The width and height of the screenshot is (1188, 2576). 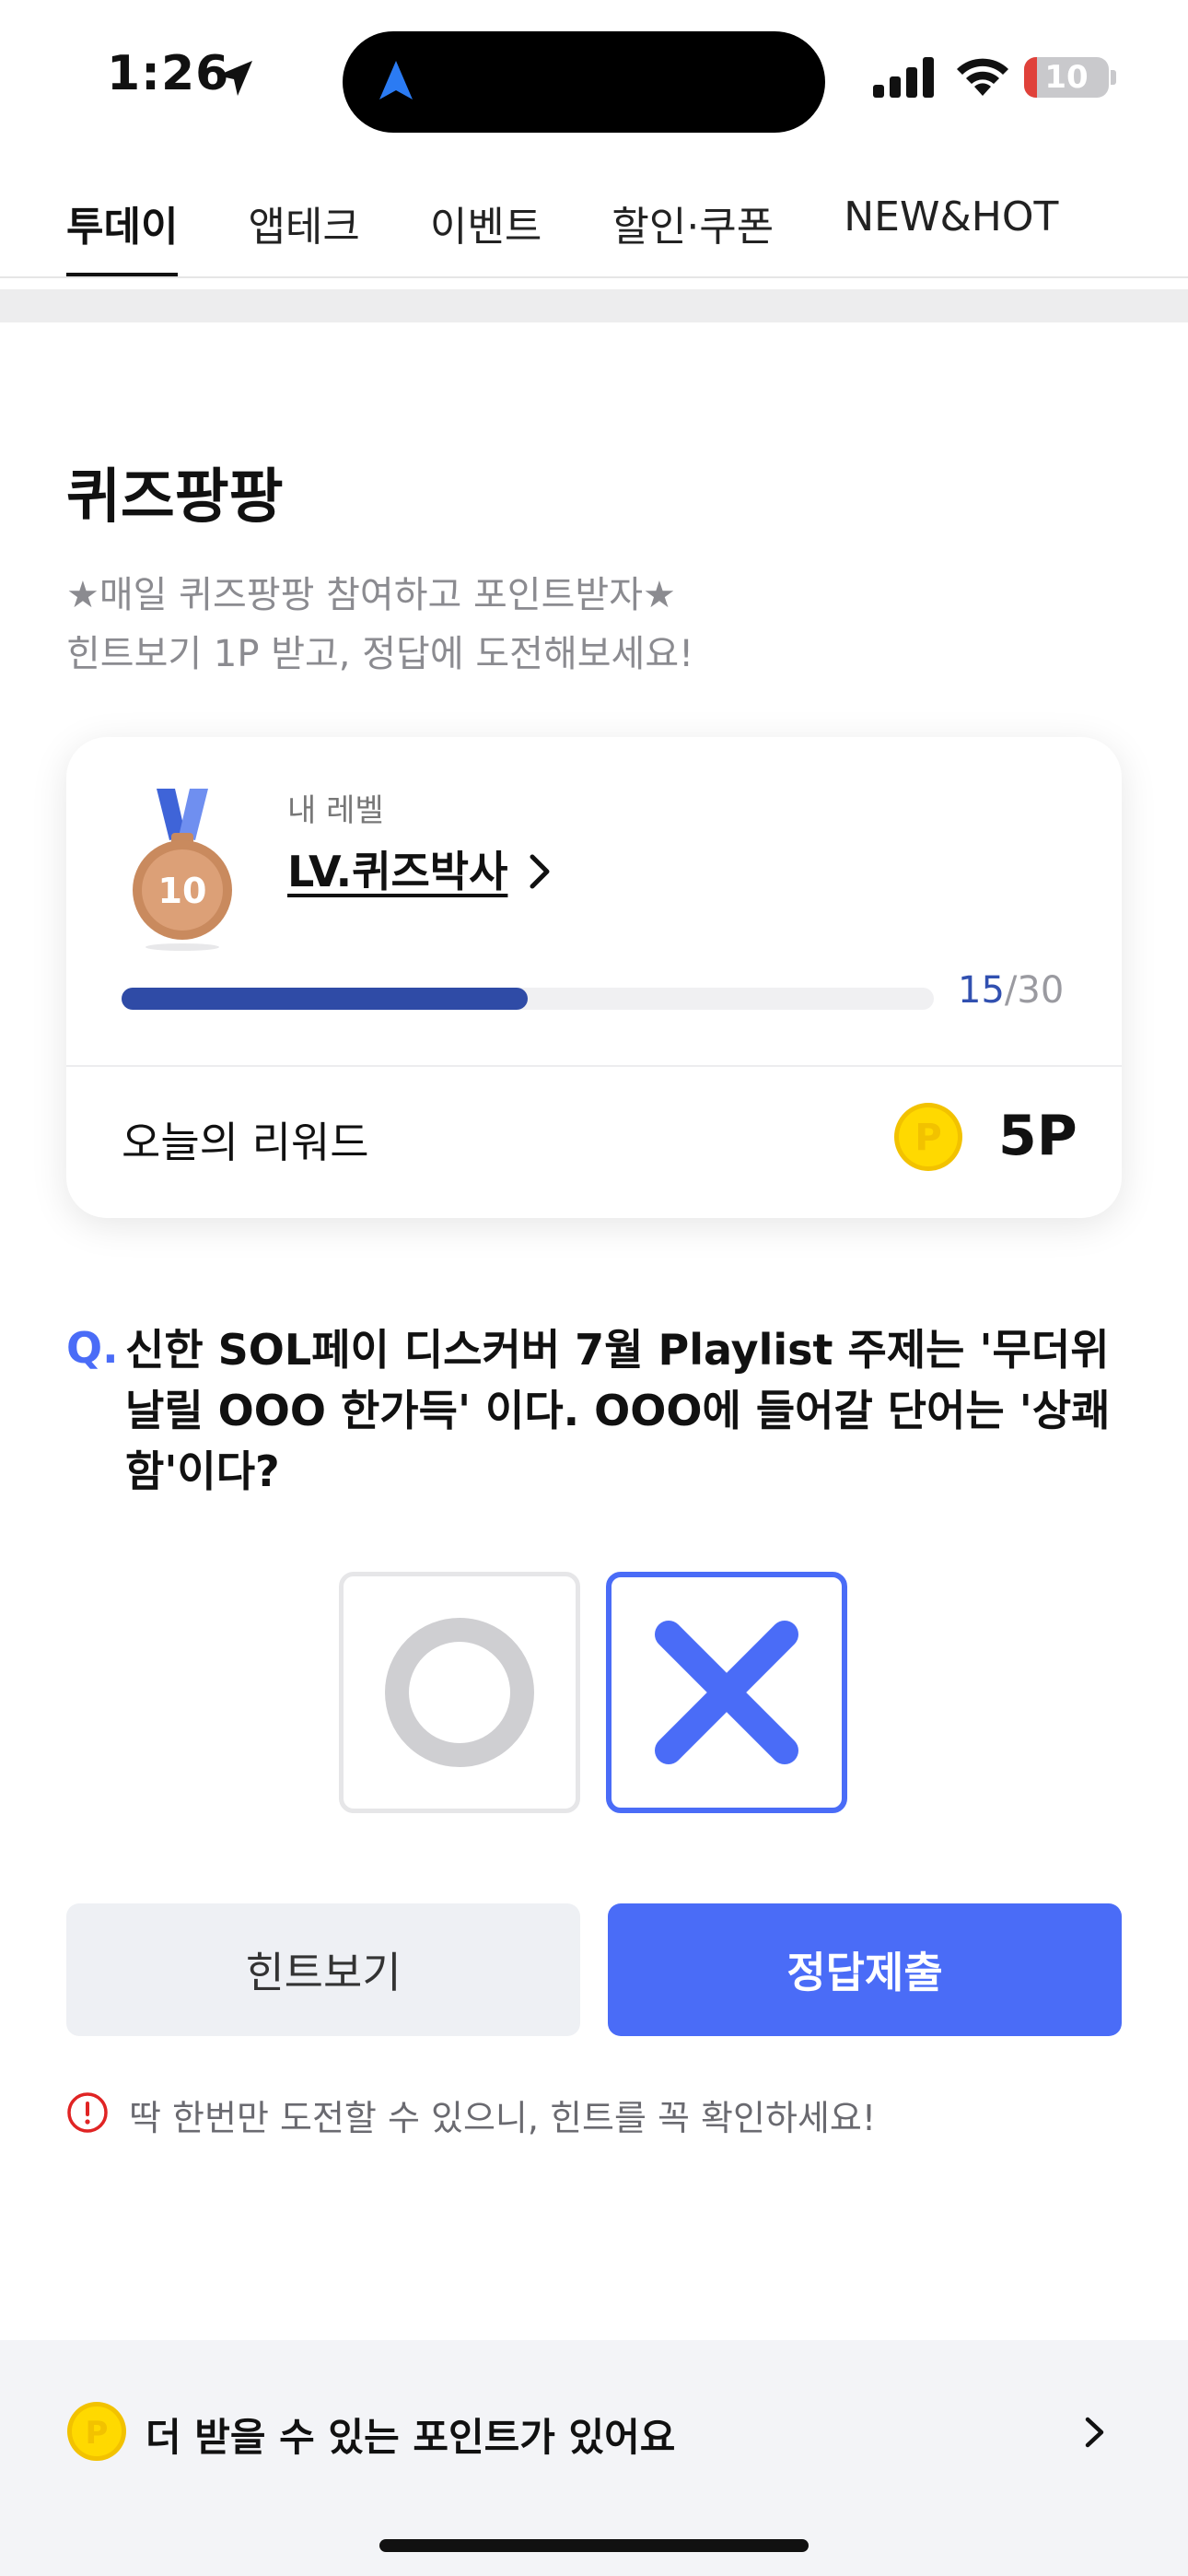 I want to click on level-label: 내 레벨, so click(x=335, y=810).